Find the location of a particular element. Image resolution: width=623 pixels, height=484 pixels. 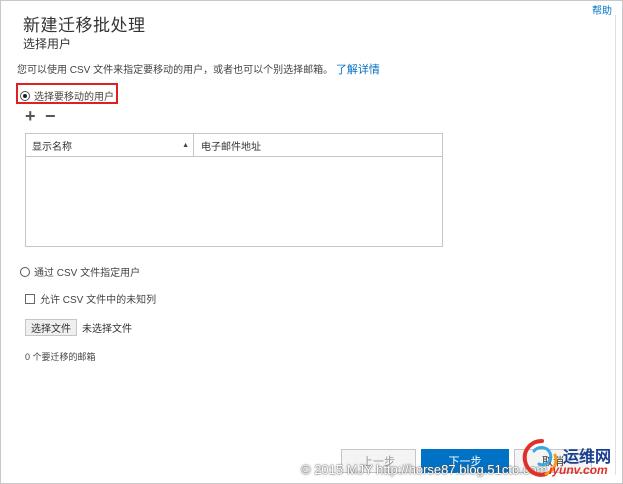

page-title: 新建迁移批处理 is located at coordinates (84, 25).